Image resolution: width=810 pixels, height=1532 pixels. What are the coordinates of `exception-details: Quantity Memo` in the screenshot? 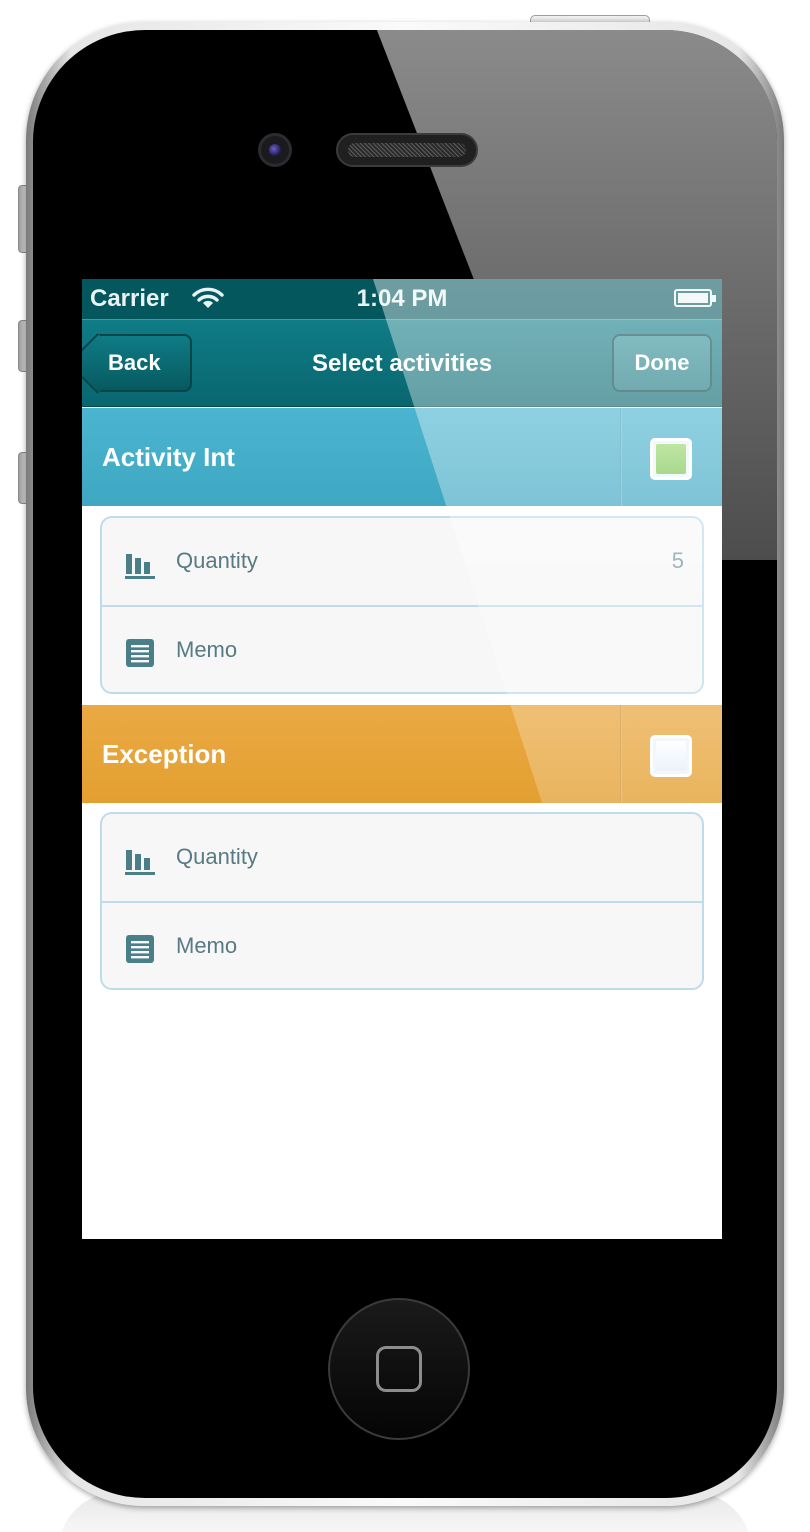 It's located at (402, 901).